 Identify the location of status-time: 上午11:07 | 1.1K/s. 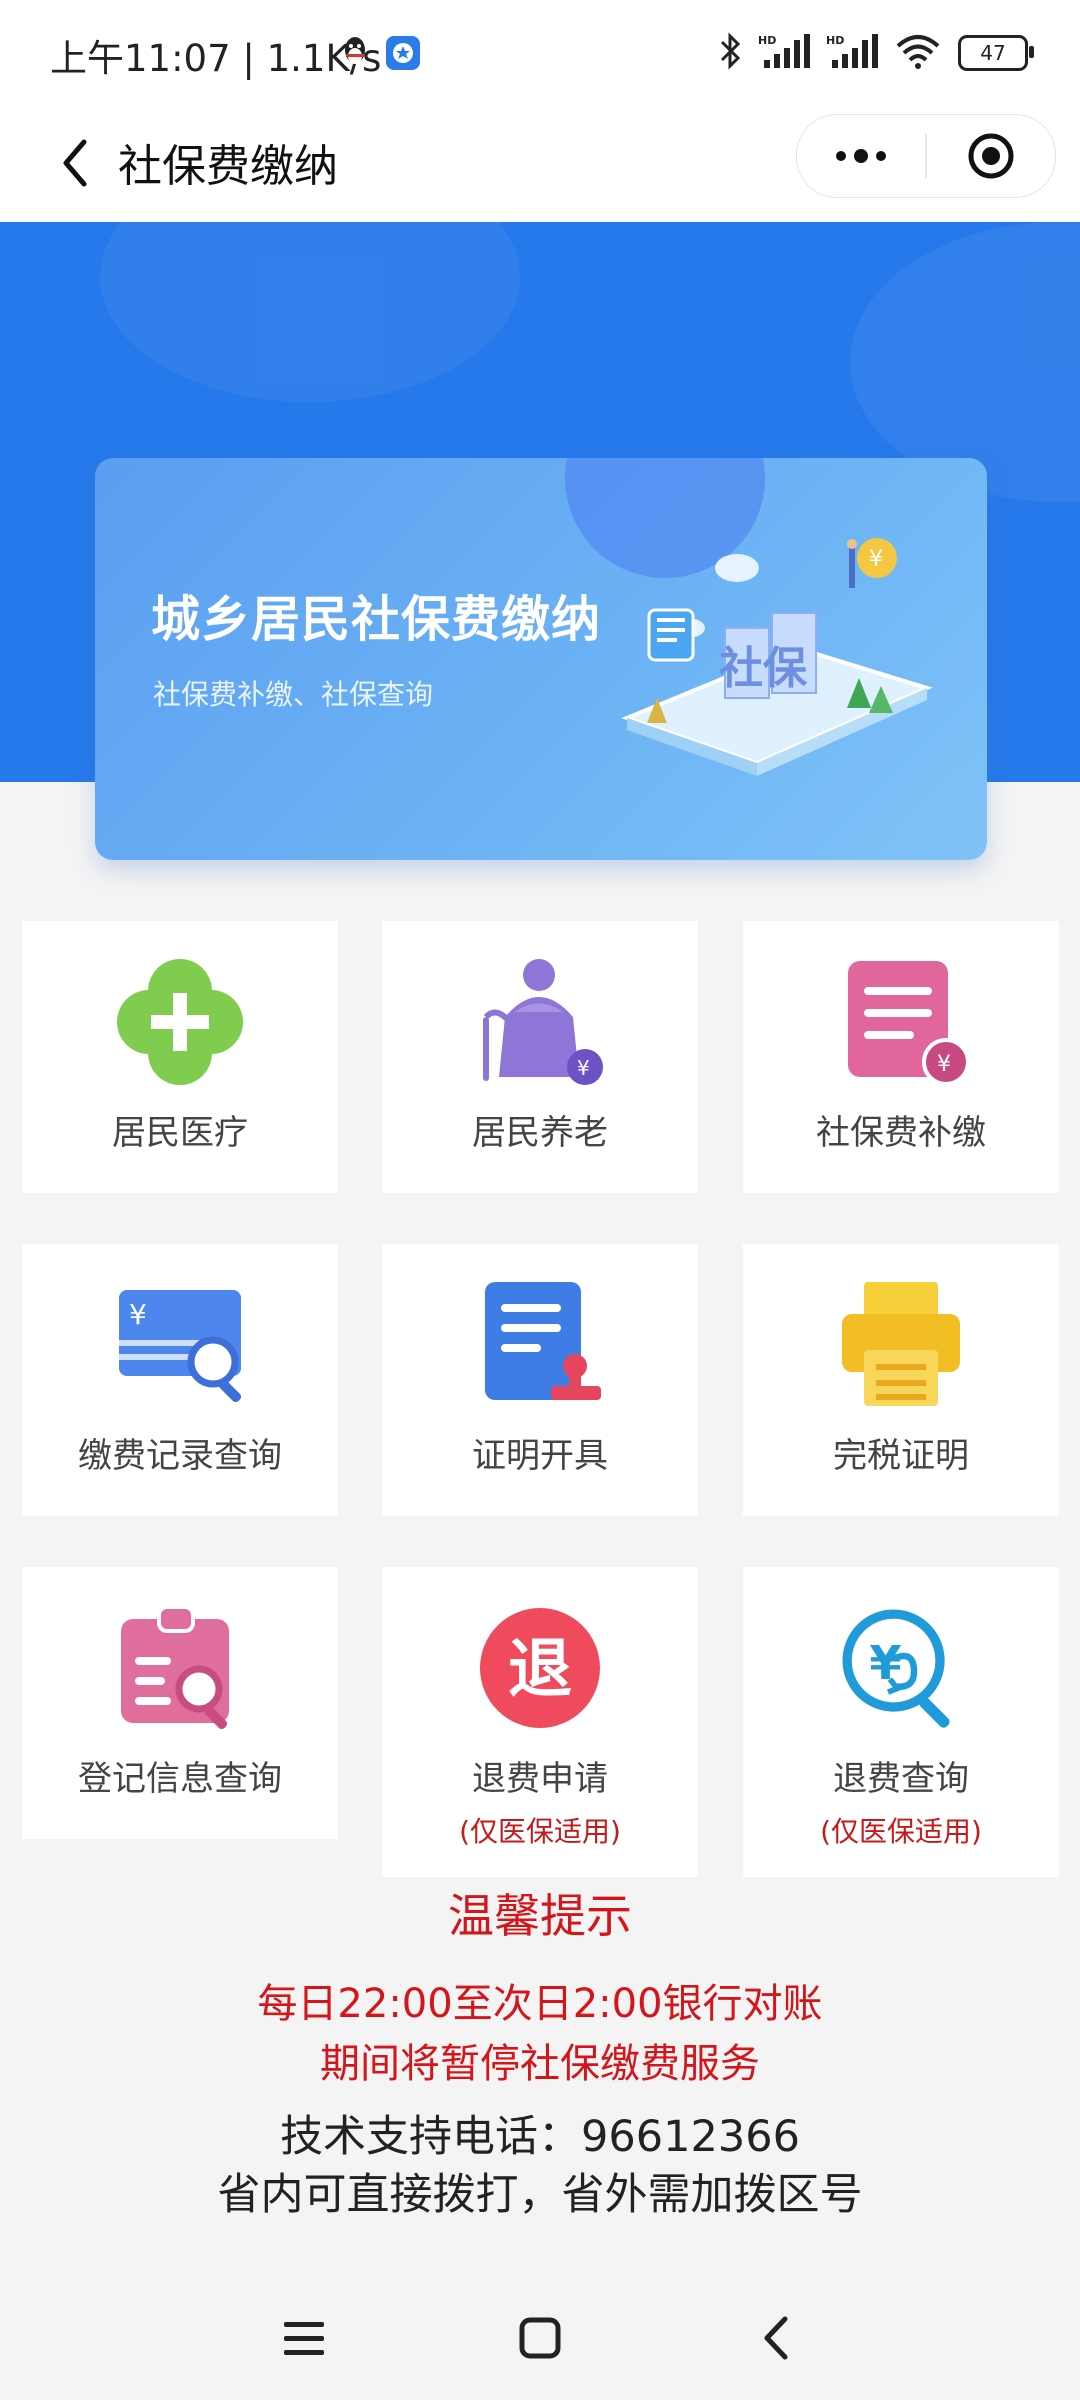
(216, 58).